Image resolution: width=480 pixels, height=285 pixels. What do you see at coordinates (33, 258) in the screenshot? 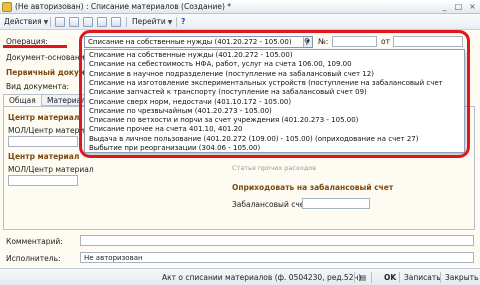
I see `executor-label: Исполнитель:` at bounding box center [33, 258].